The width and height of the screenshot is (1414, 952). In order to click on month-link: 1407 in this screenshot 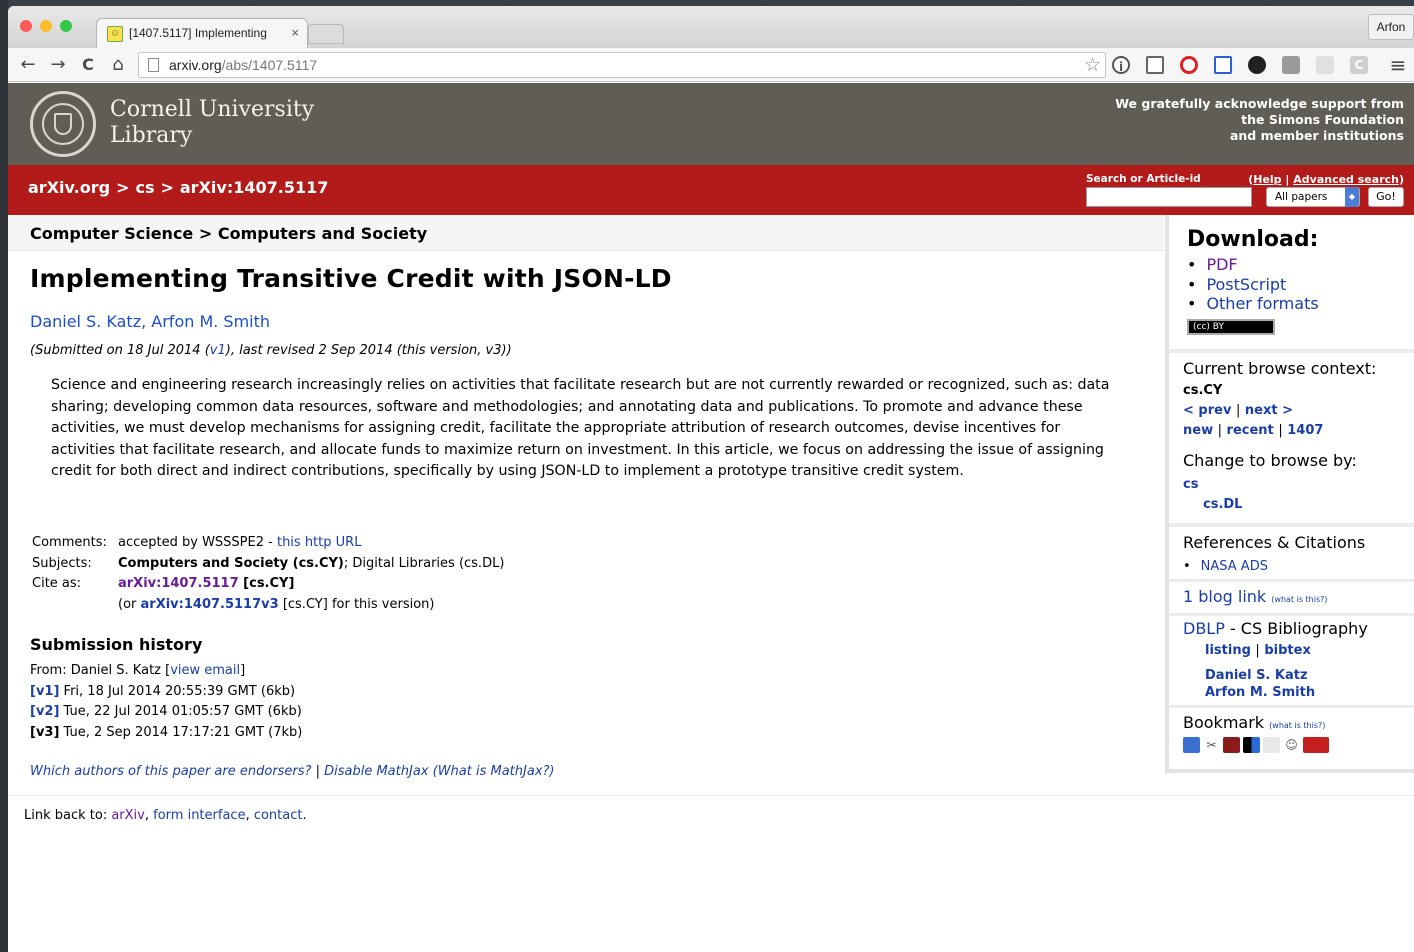, I will do `click(1305, 430)`.